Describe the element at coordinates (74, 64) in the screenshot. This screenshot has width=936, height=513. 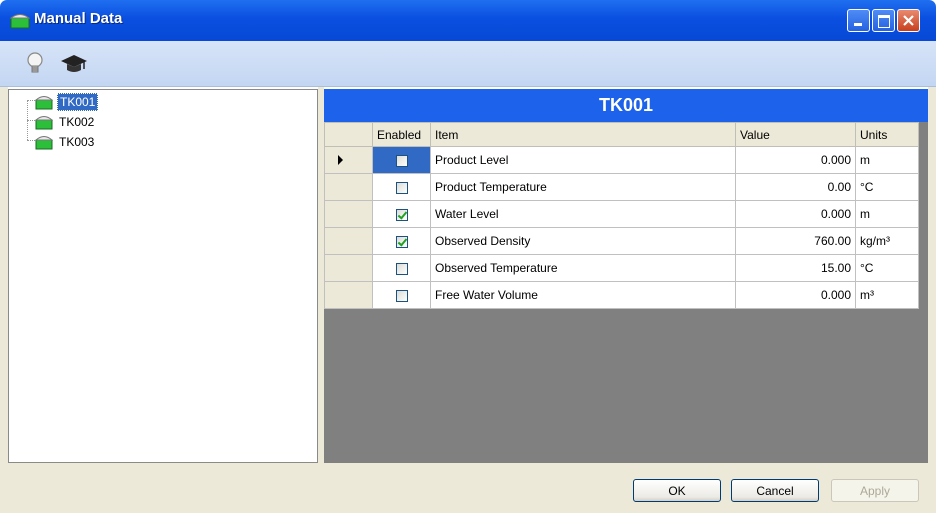
I see `graduation-cap-icon` at that location.